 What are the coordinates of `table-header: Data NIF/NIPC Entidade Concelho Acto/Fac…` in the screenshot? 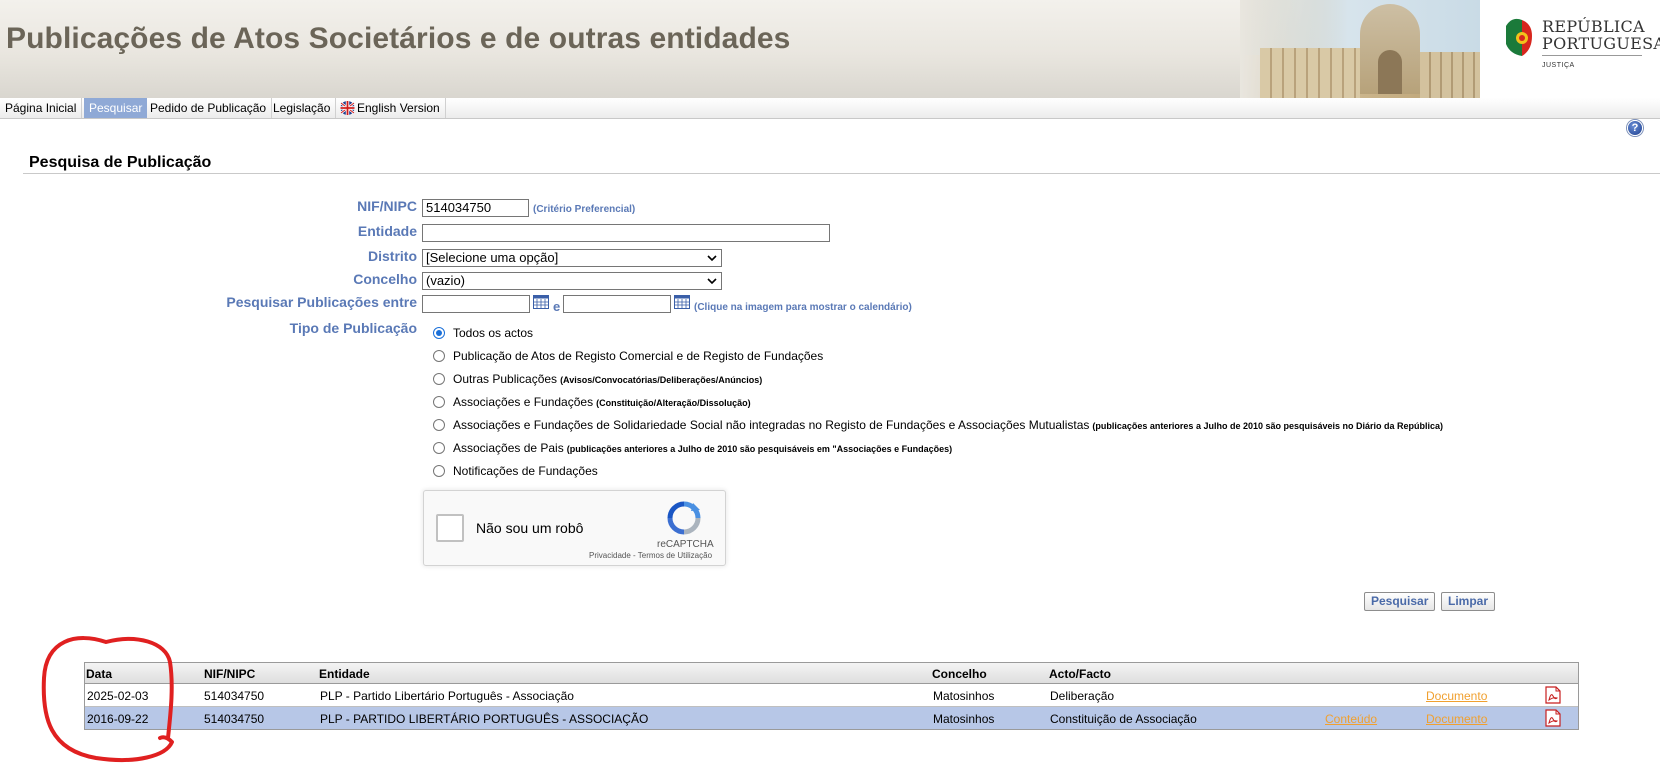 It's located at (831, 673).